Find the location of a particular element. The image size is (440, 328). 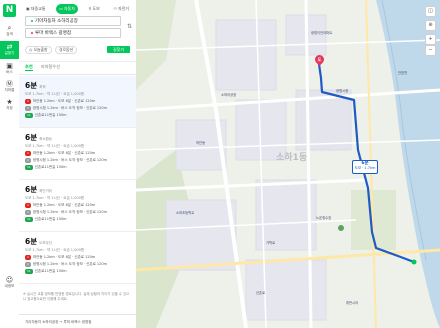

origin-input: 기아자동차 소하리공장 is located at coordinates (73, 21).